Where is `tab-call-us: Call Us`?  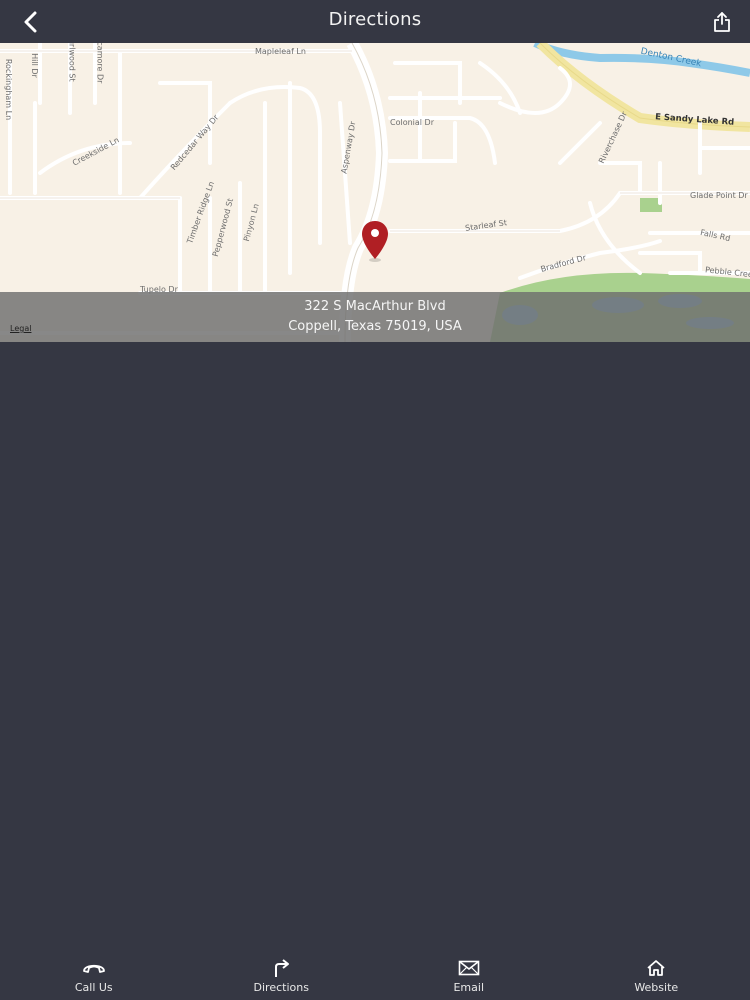
tab-call-us: Call Us is located at coordinates (94, 977).